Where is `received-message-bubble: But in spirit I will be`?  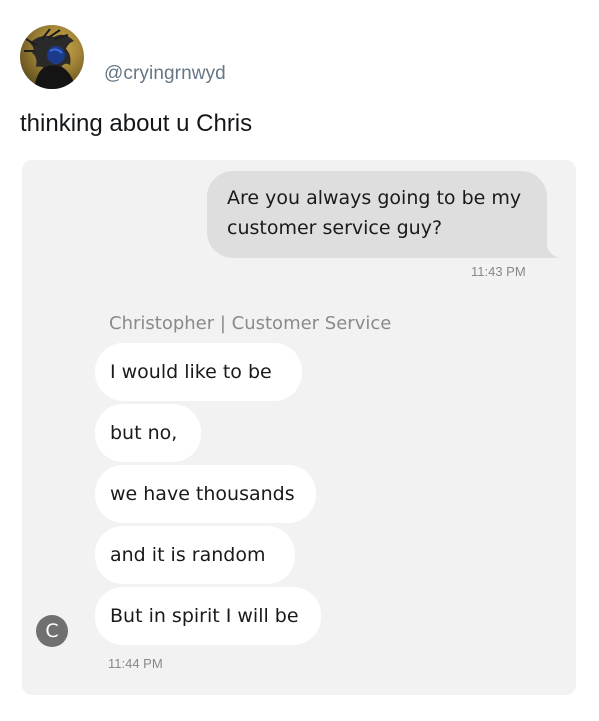 received-message-bubble: But in spirit I will be is located at coordinates (208, 616).